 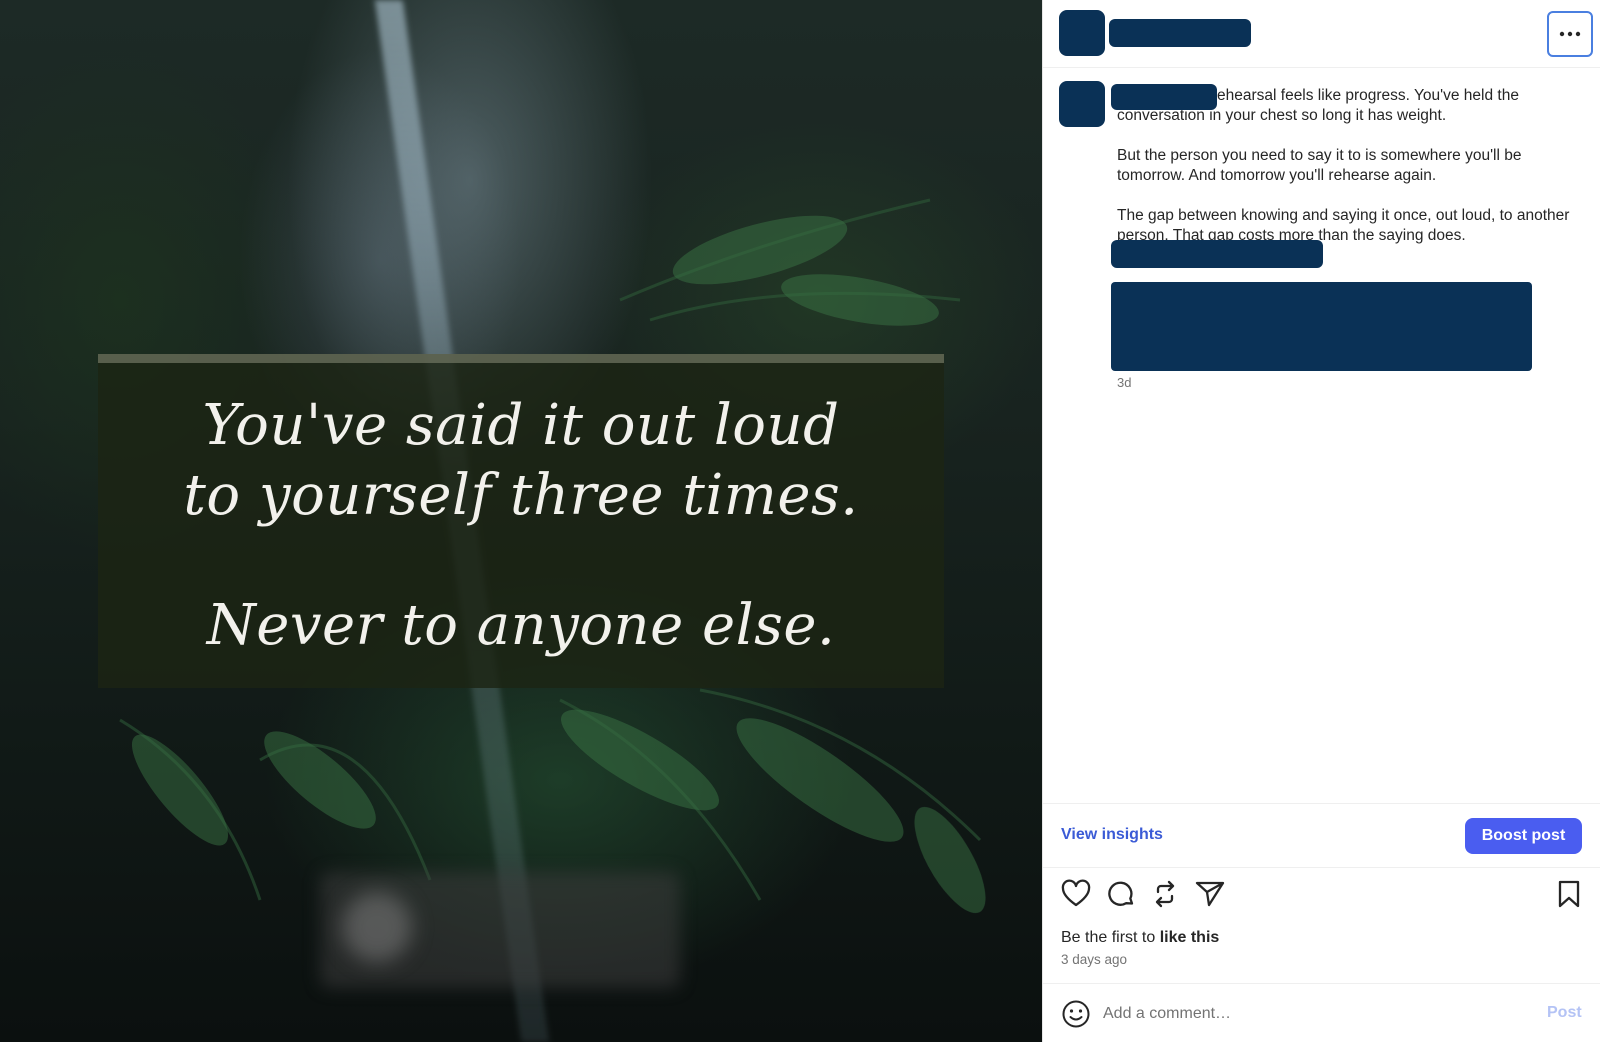 I want to click on redacted-hashtags, so click(x=1217, y=254).